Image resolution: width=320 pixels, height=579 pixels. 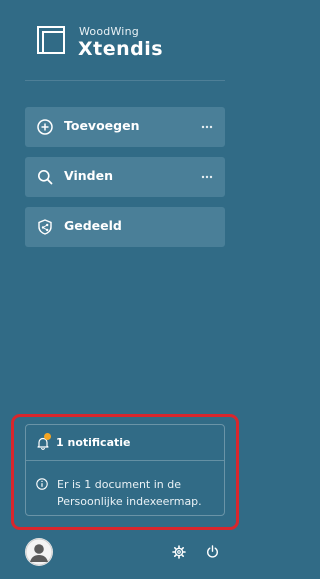 I want to click on notification-title: 1 notificatie, so click(x=93, y=442).